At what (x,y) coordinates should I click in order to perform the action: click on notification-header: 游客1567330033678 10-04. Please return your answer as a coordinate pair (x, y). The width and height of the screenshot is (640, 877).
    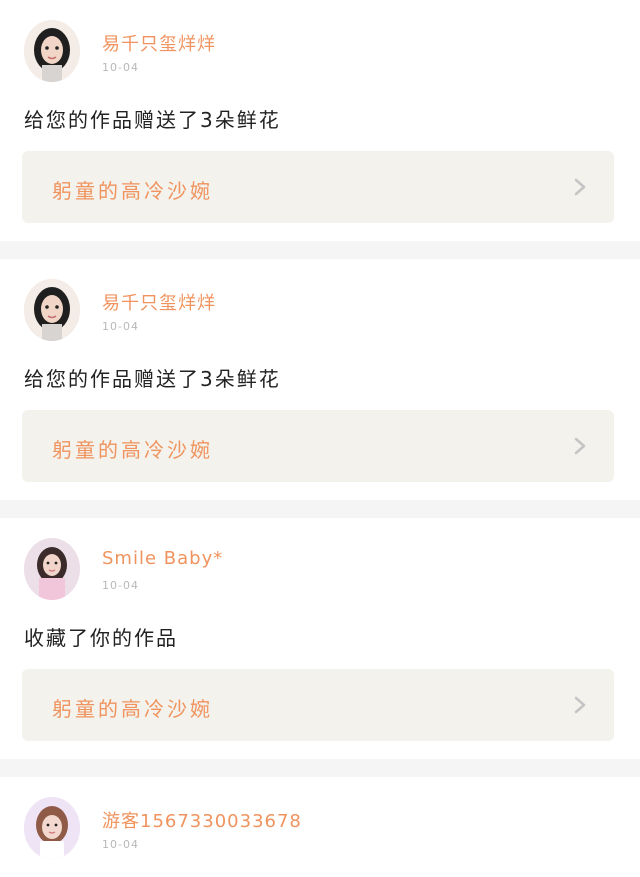
    Looking at the image, I should click on (320, 818).